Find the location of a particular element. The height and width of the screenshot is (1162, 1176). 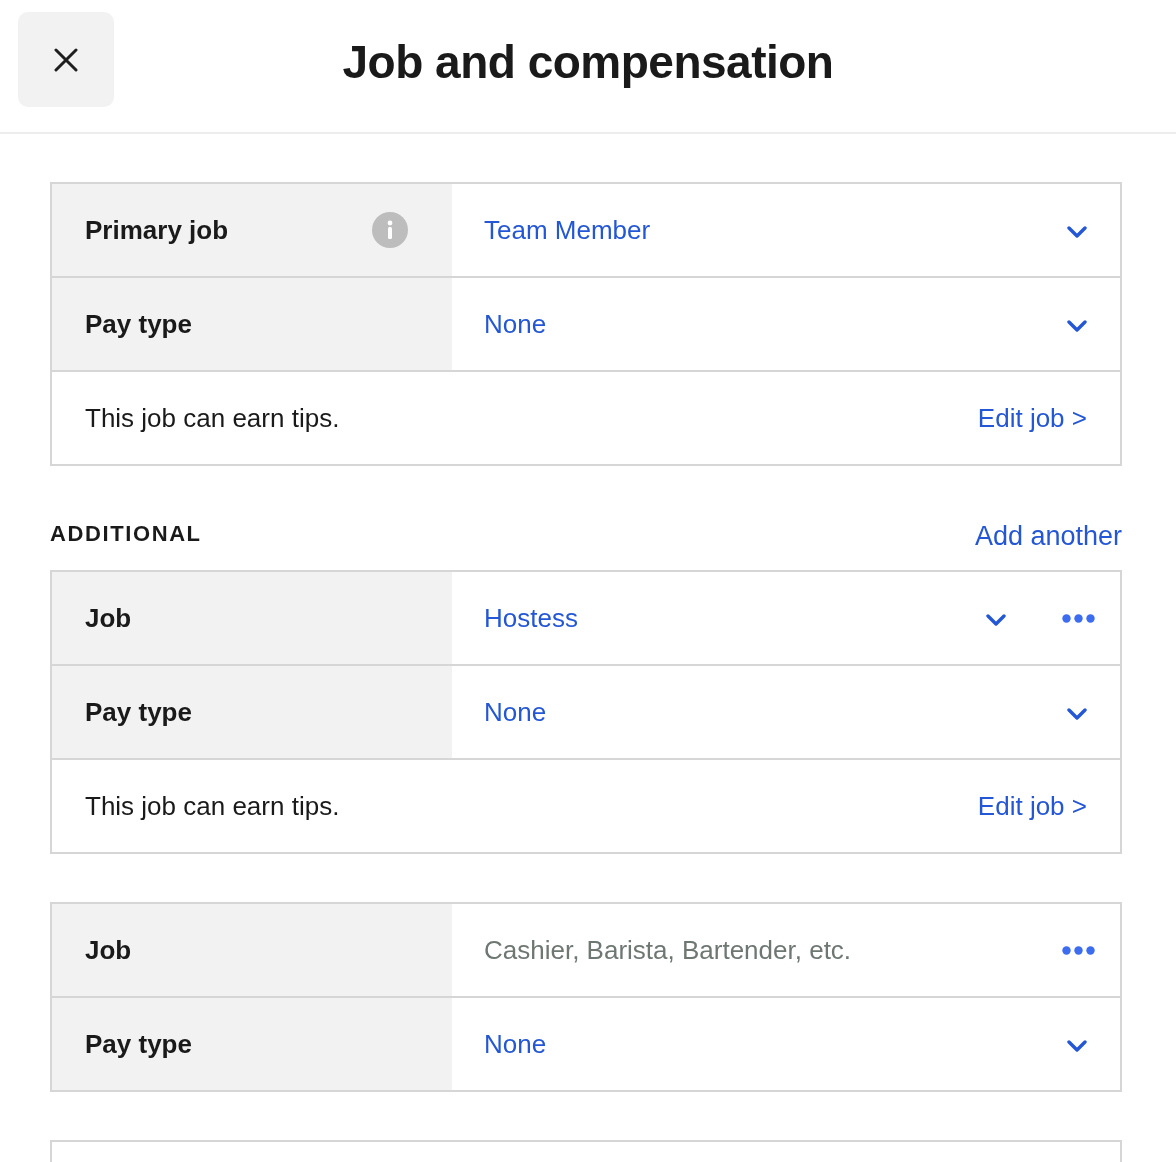

field-label: Primary job is located at coordinates (157, 230).